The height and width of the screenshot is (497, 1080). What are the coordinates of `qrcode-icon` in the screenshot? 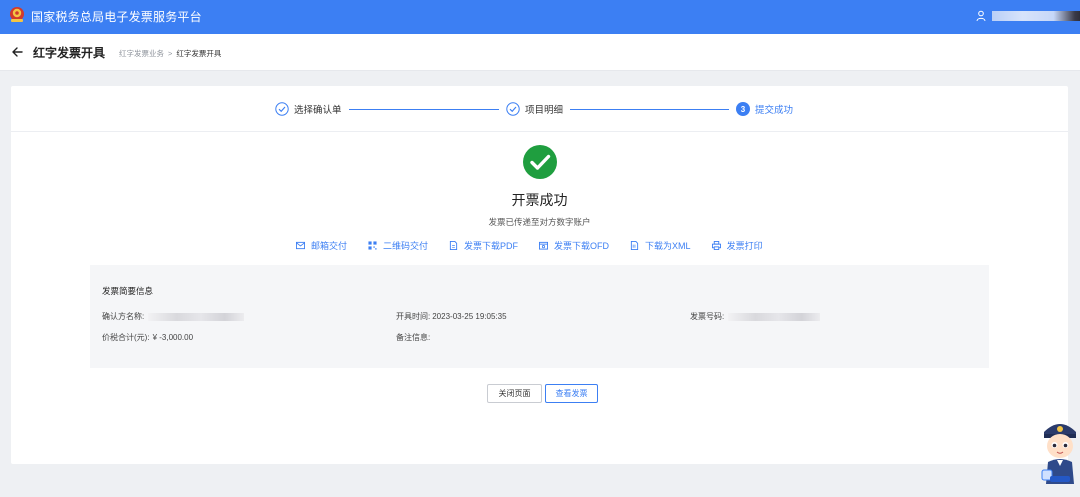 It's located at (372, 245).